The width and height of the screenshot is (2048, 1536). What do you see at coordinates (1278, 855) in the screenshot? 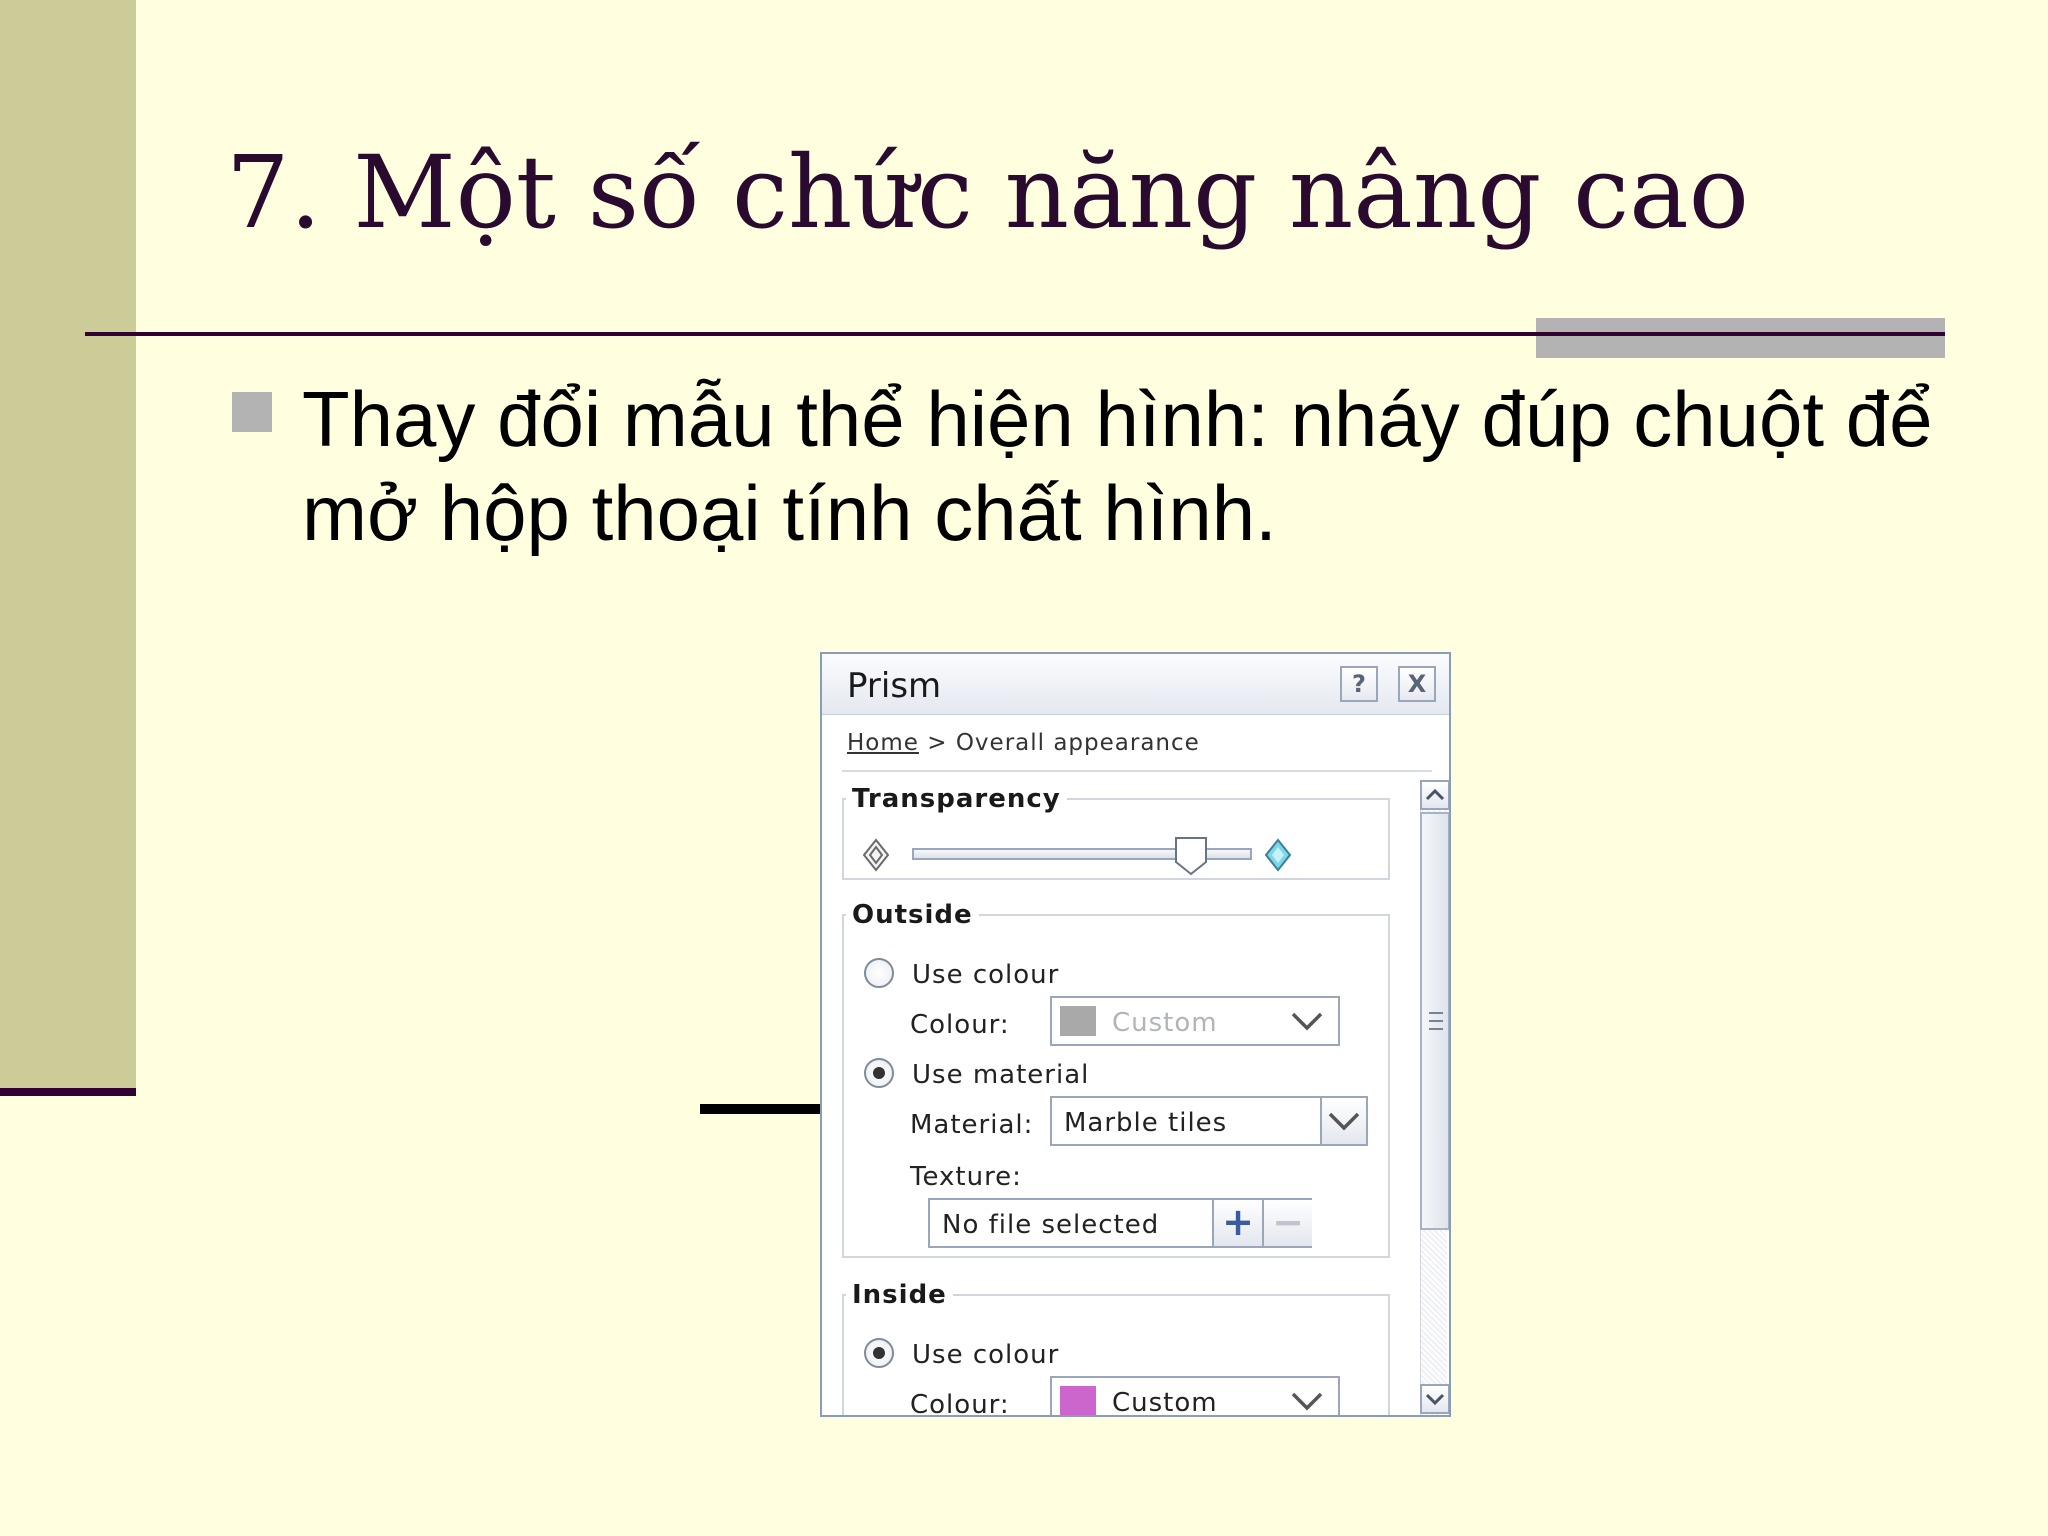
I see `transparent-diamond-icon` at bounding box center [1278, 855].